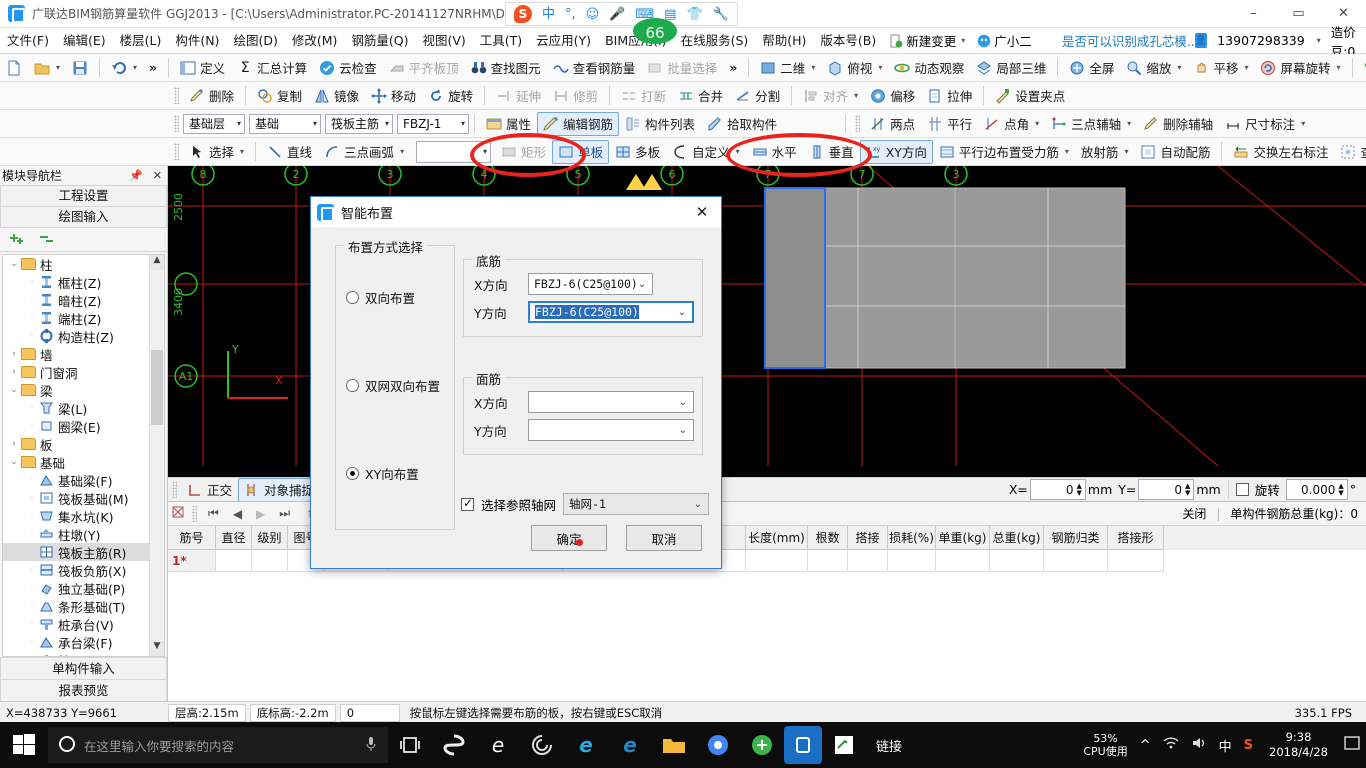  What do you see at coordinates (76, 642) in the screenshot?
I see `tree-item: · 承台梁(F)` at bounding box center [76, 642].